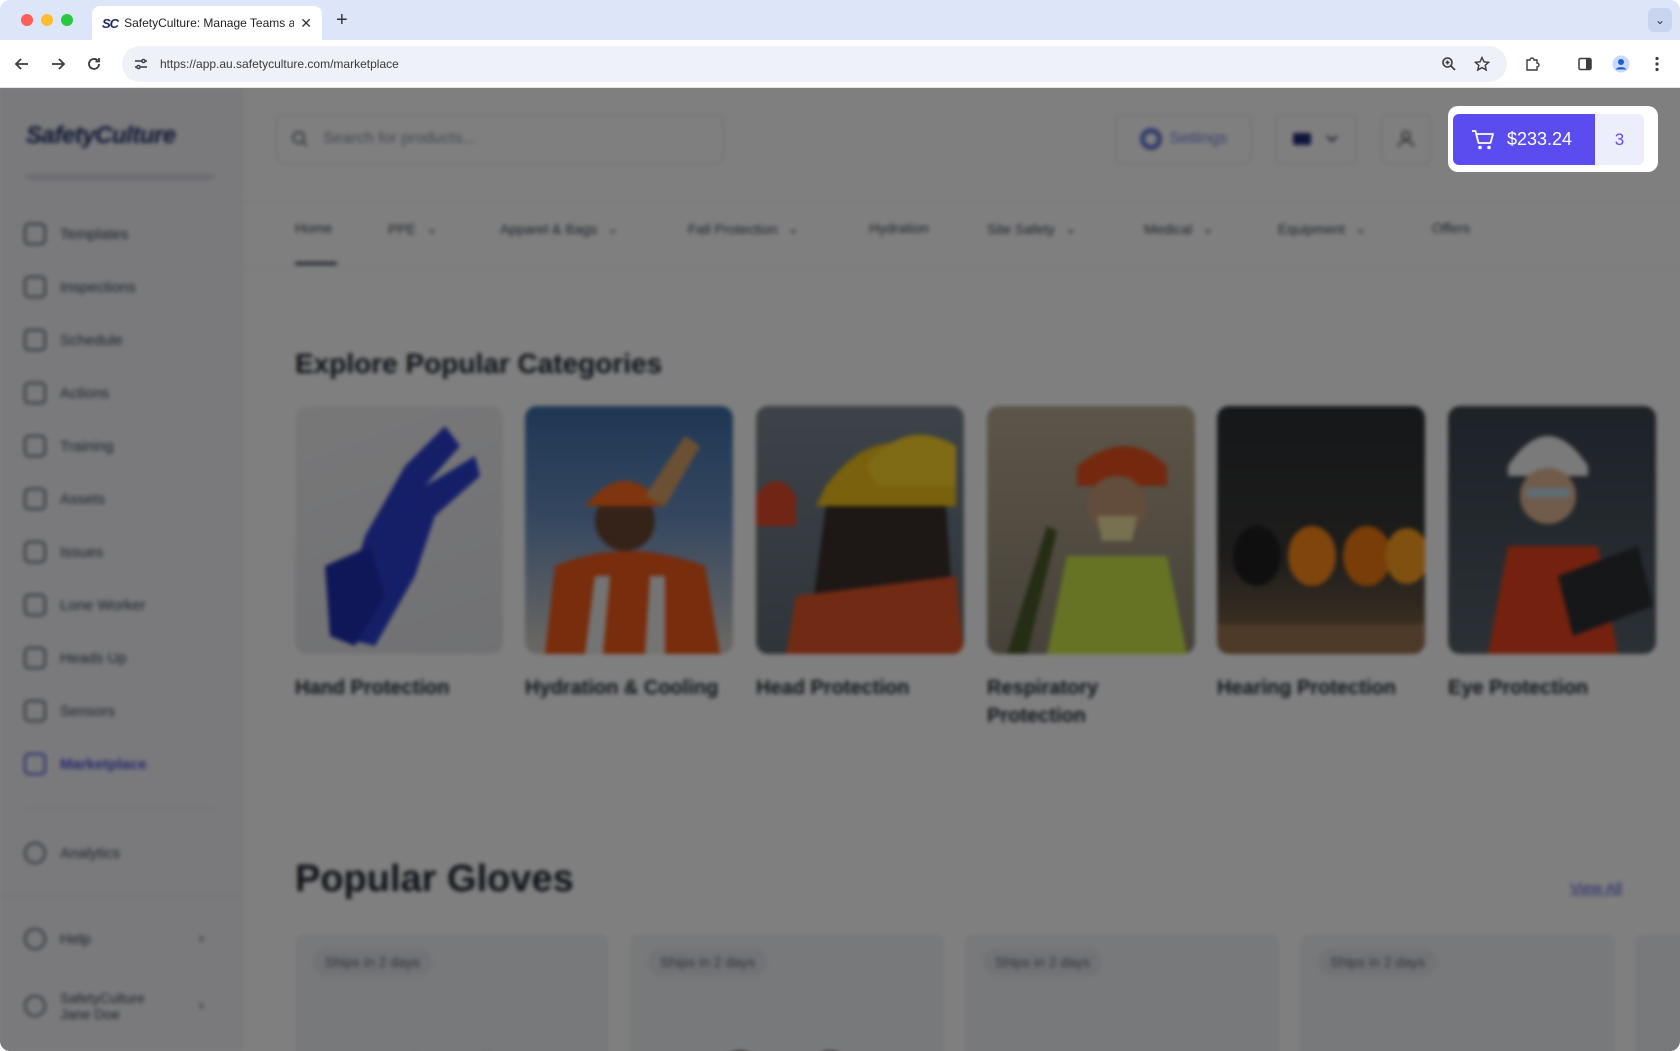 The width and height of the screenshot is (1680, 1051). I want to click on cart-button: $233.24, so click(1524, 139).